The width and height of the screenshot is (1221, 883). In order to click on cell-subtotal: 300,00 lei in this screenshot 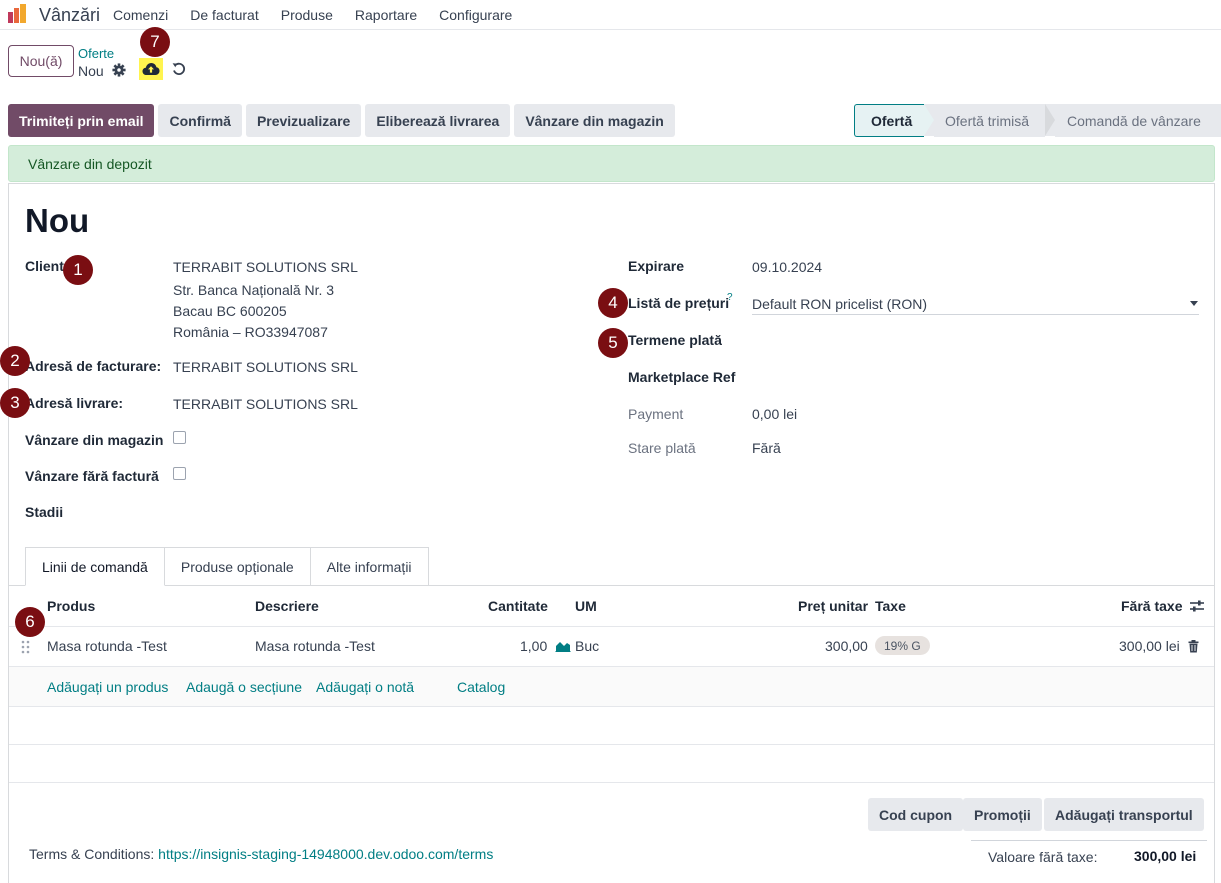, I will do `click(1149, 646)`.